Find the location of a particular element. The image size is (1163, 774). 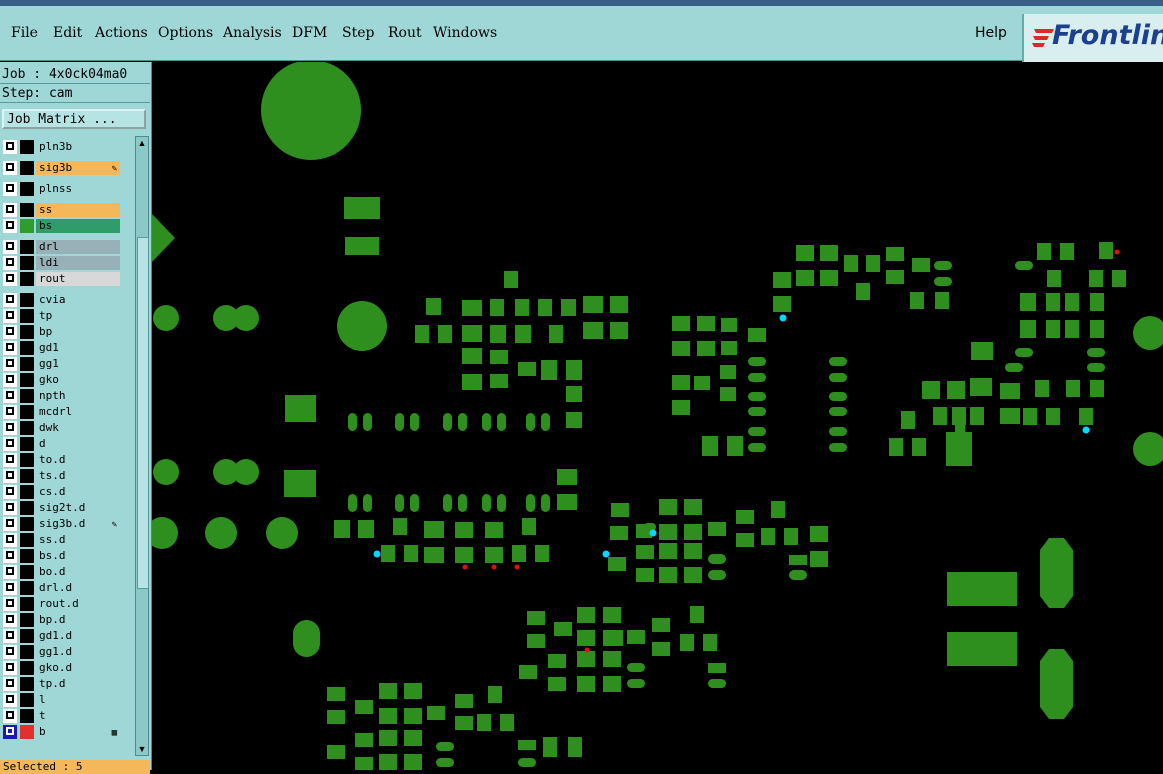

layer-row-bp: bp is located at coordinates (61, 332).